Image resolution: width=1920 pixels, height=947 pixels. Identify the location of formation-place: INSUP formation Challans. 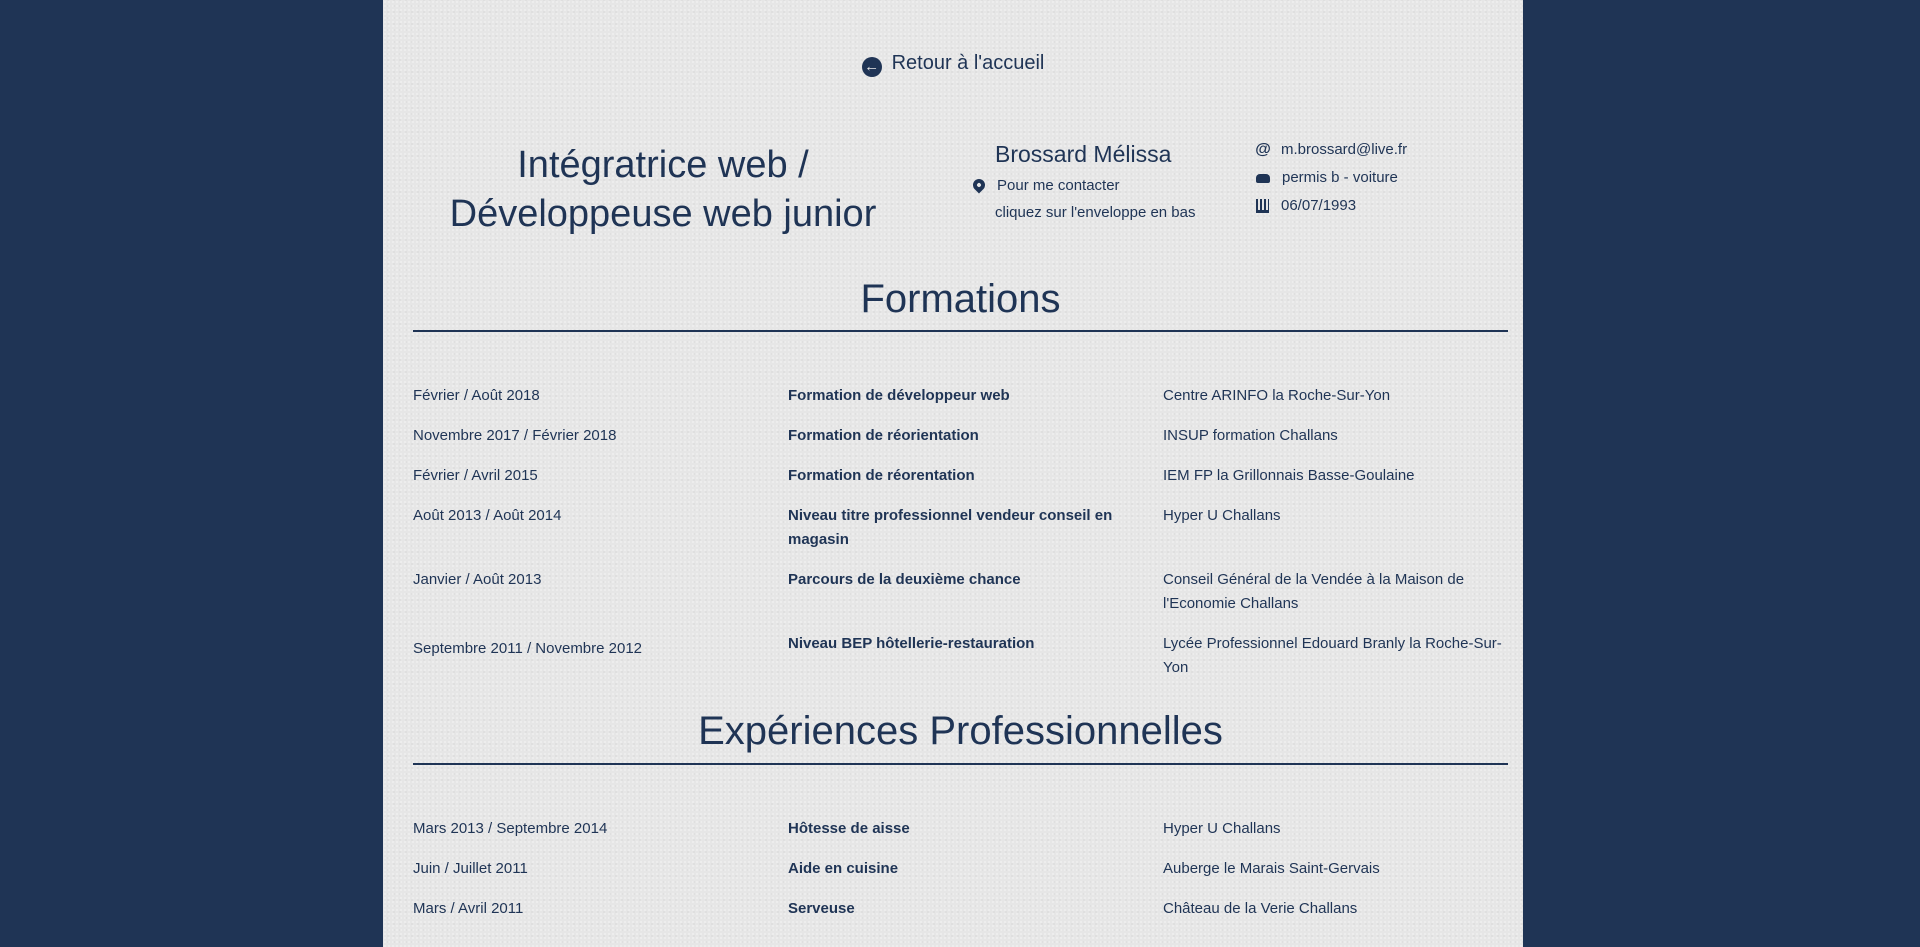
(1250, 435).